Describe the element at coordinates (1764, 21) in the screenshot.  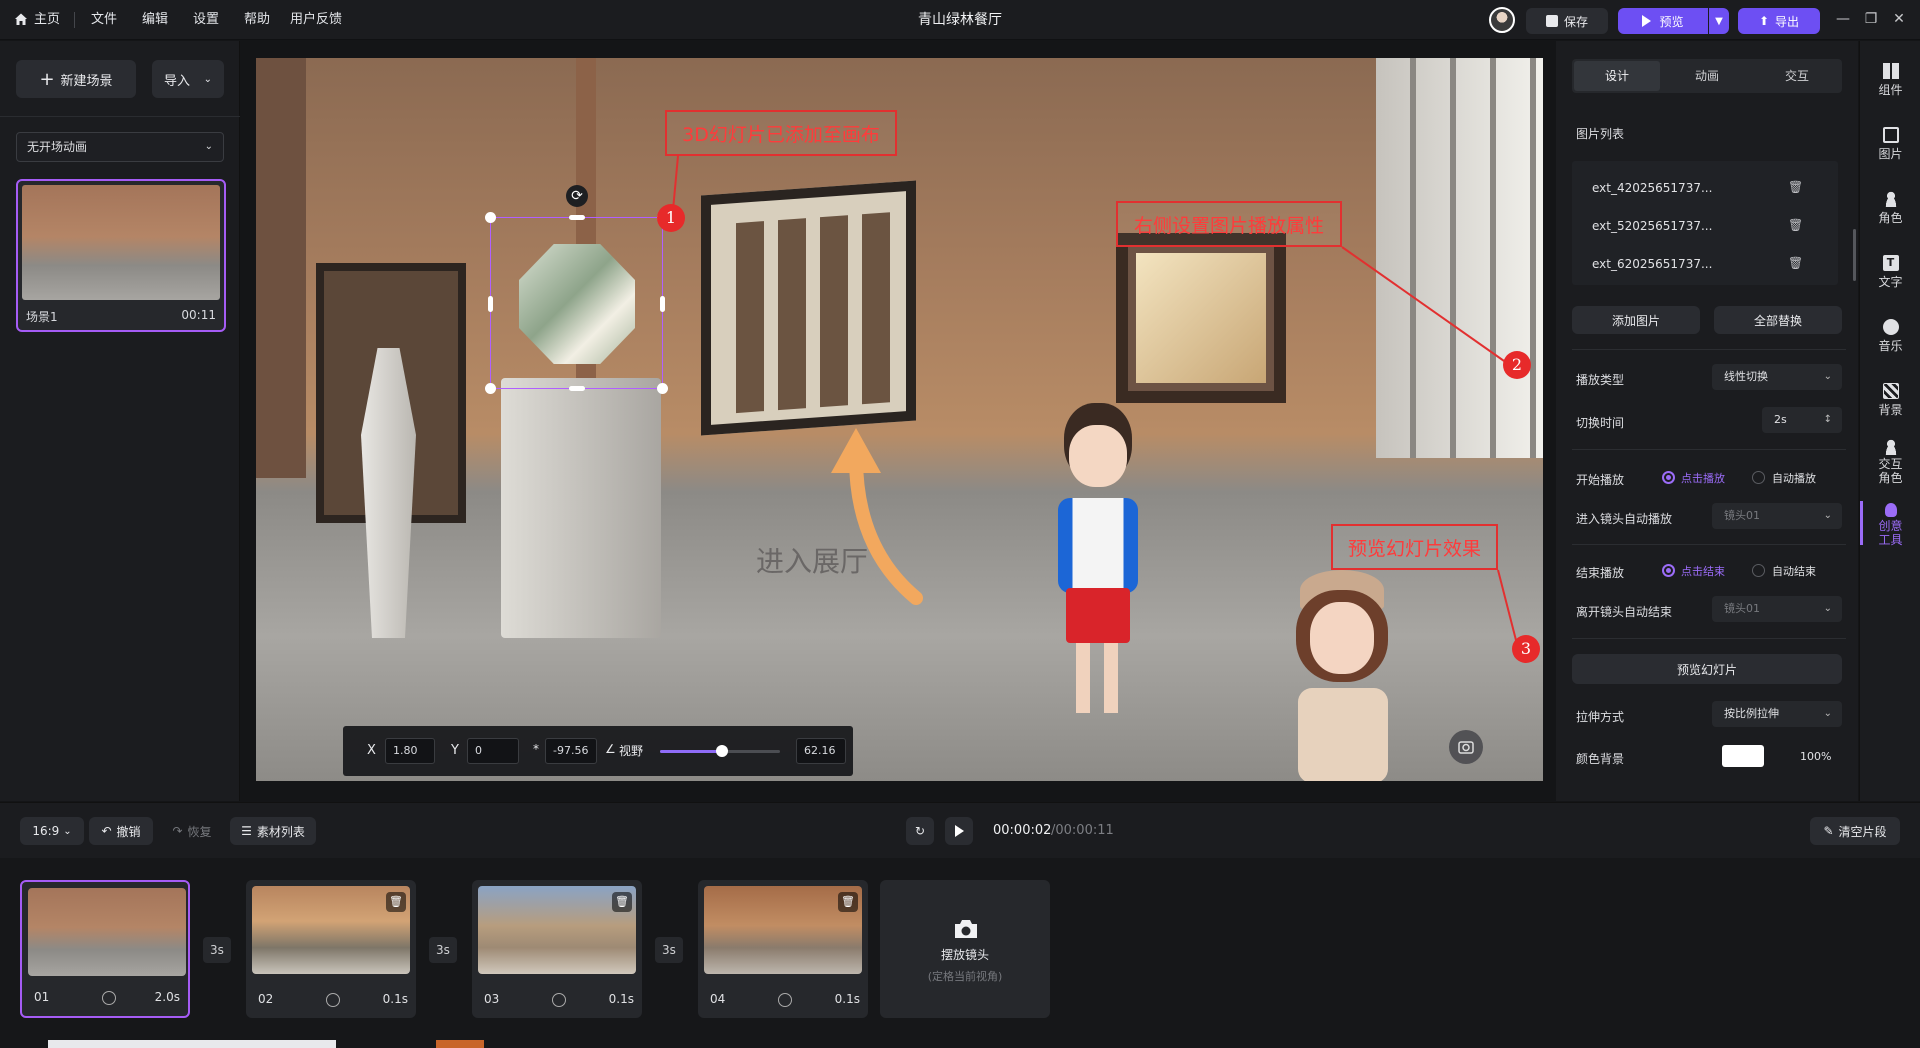
I see `upload-icon: ⬆` at that location.